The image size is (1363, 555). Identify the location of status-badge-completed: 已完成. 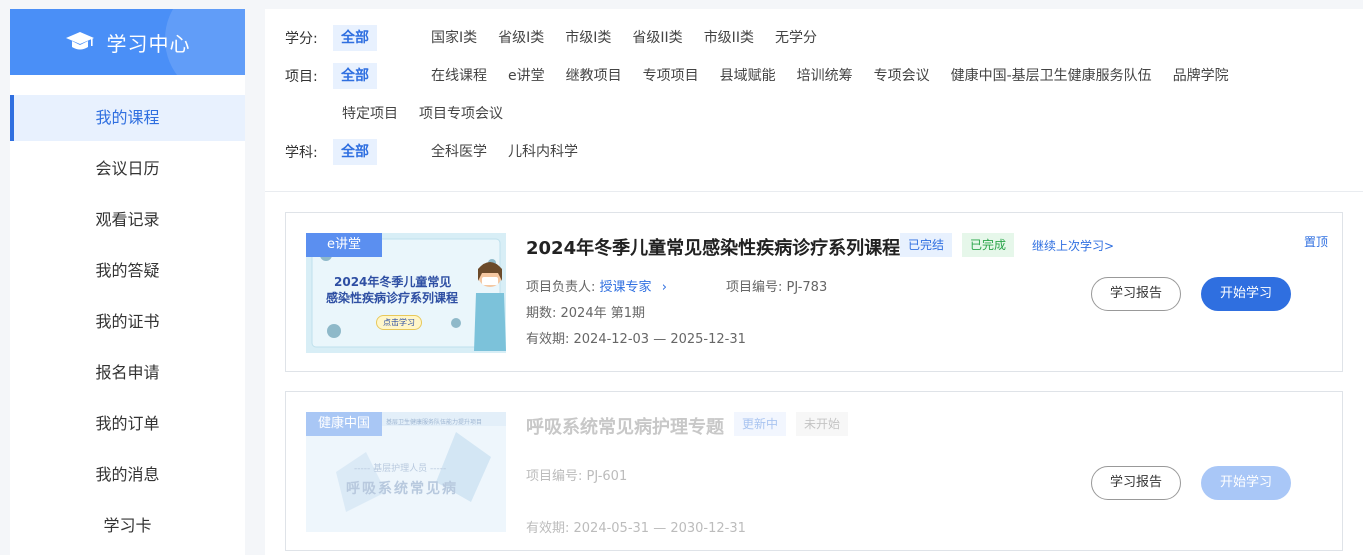
(988, 245).